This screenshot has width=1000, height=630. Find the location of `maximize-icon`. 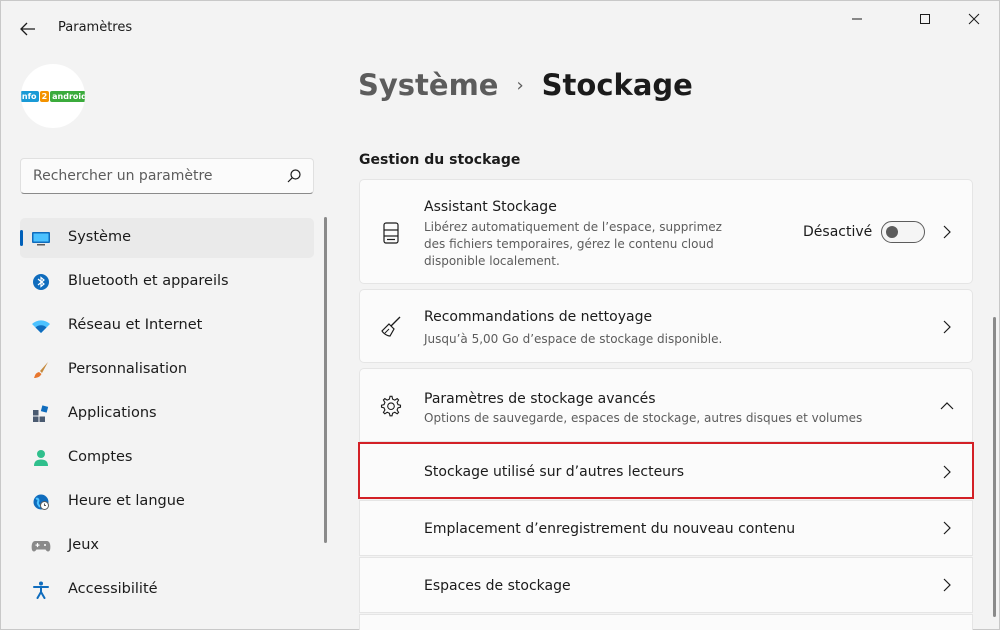

maximize-icon is located at coordinates (925, 19).